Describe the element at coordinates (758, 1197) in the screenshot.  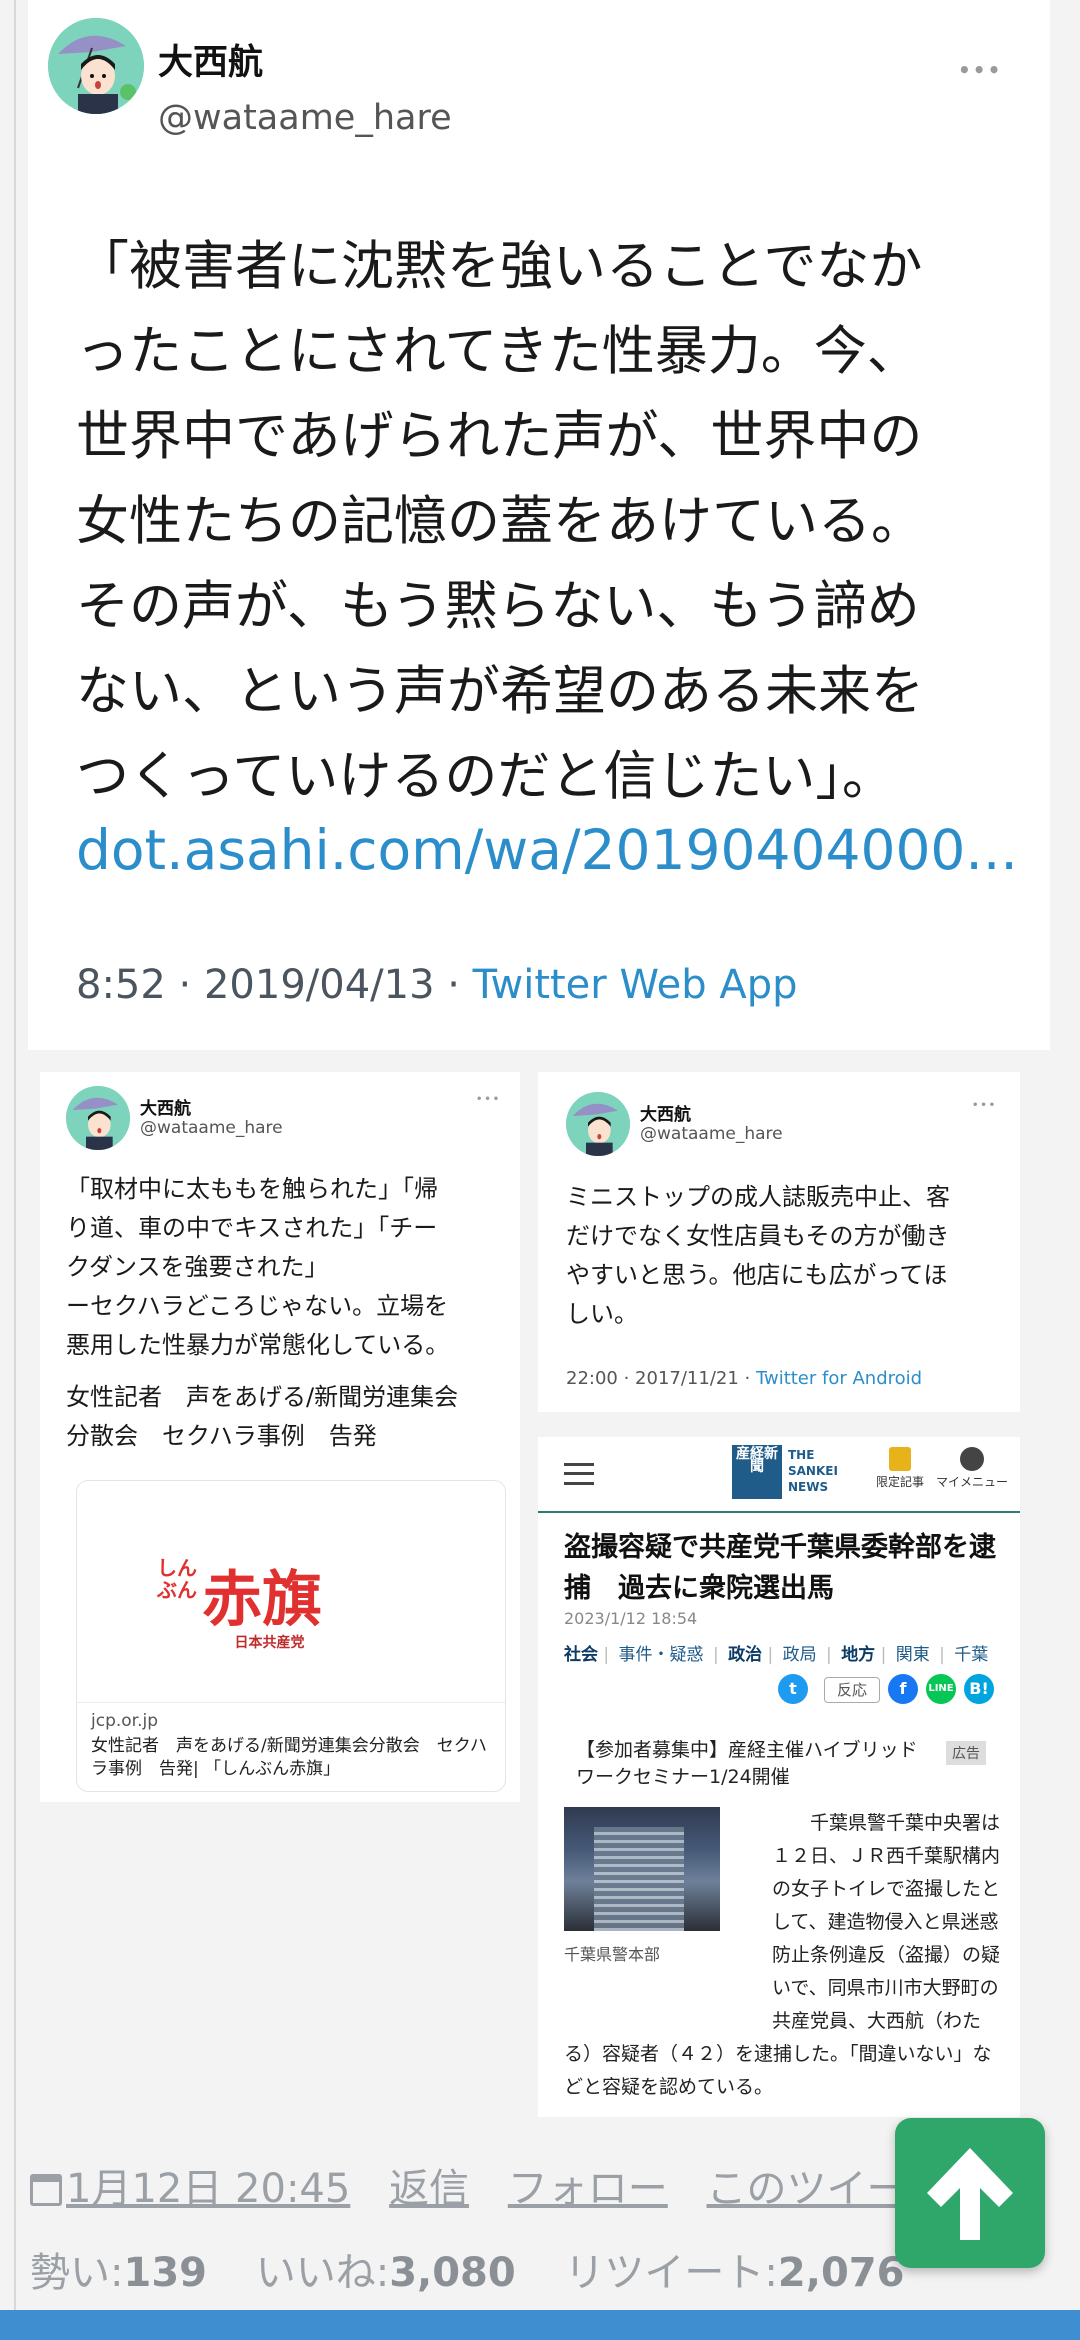
I see `tweet-line: ミニストップの成人誌販売中止、客` at that location.